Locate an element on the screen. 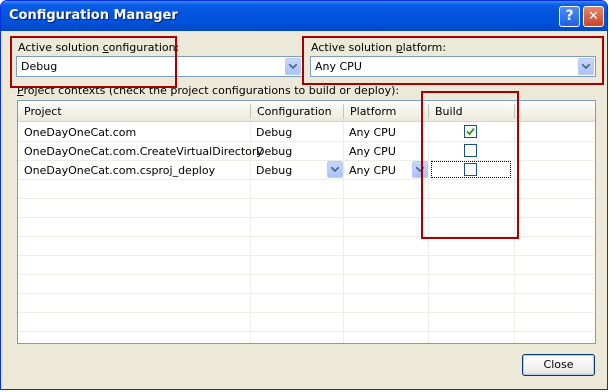 This screenshot has height=392, width=610. project-name: OneDayOneCat.com is located at coordinates (80, 132).